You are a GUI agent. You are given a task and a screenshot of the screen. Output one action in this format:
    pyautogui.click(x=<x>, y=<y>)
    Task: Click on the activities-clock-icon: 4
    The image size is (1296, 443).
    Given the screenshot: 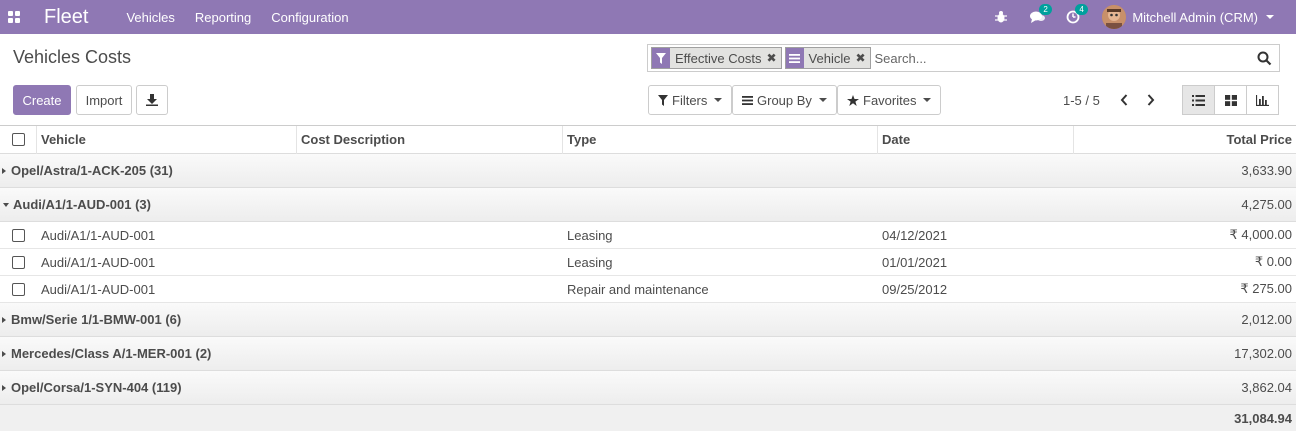 What is the action you would take?
    pyautogui.click(x=1077, y=14)
    